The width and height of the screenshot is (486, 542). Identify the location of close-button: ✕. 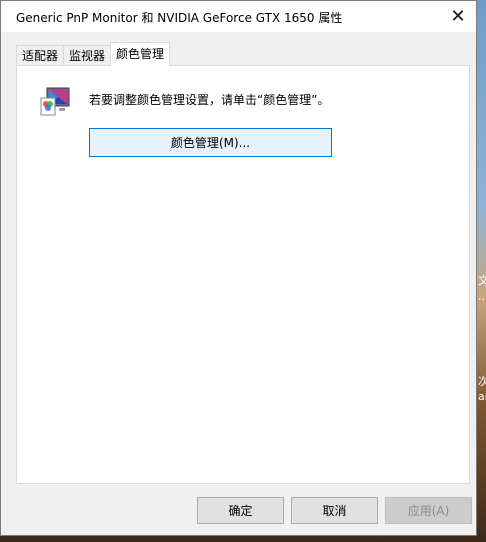
(458, 16).